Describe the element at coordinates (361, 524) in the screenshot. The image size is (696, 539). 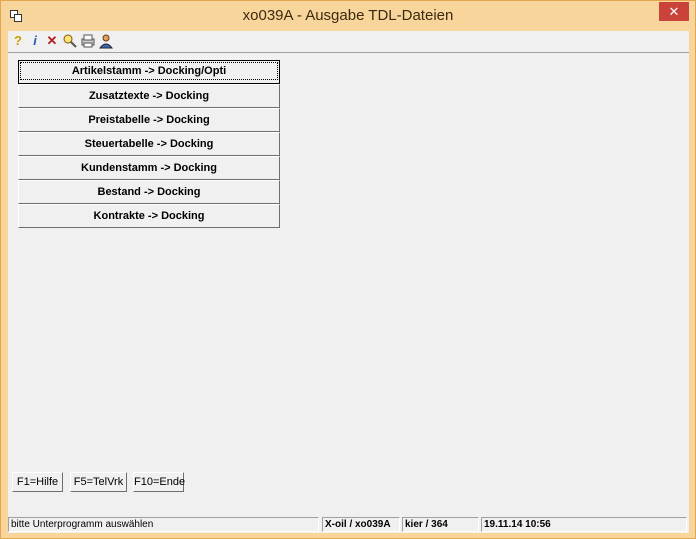
I see `status-program: X-oil / xo039A` at that location.